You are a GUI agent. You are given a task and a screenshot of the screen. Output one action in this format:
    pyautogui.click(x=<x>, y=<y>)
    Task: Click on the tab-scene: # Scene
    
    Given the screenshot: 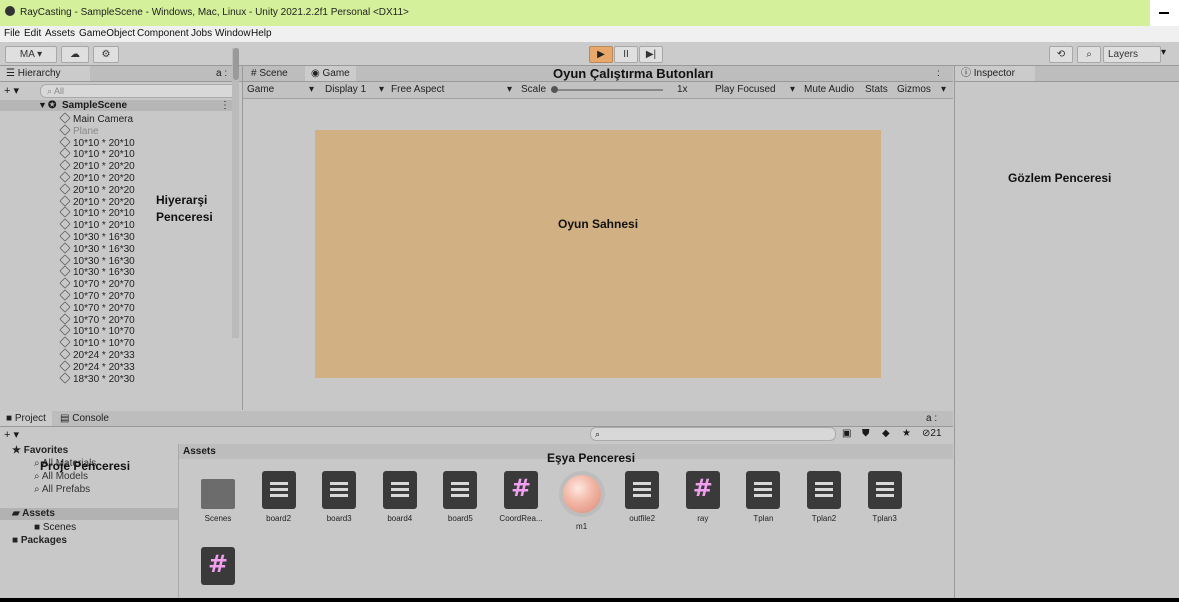 What is the action you would take?
    pyautogui.click(x=269, y=73)
    